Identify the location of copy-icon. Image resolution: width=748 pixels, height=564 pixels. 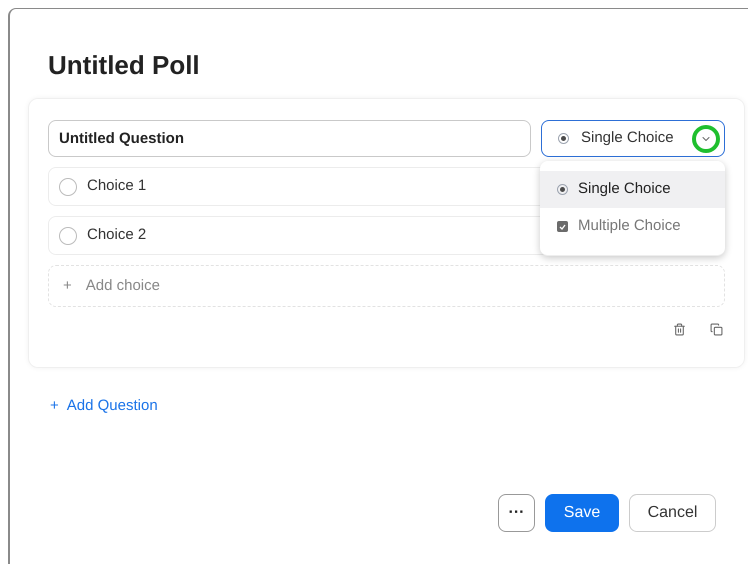
(716, 329).